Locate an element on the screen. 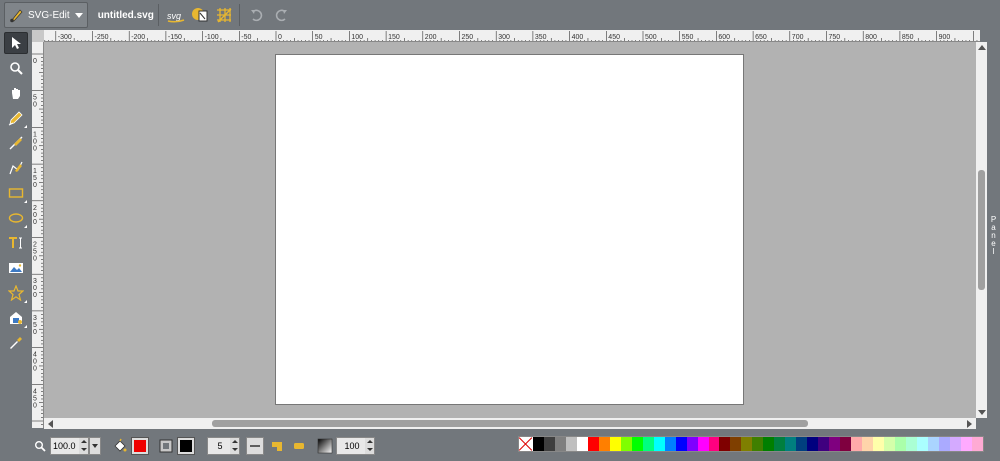 The height and width of the screenshot is (461, 1000). image-tool is located at coordinates (16, 268).